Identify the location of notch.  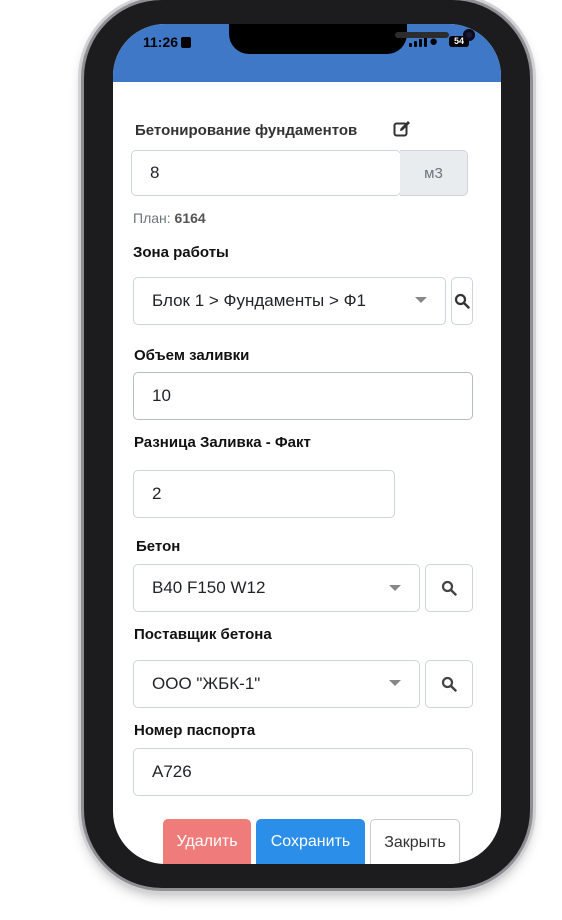
(352, 39).